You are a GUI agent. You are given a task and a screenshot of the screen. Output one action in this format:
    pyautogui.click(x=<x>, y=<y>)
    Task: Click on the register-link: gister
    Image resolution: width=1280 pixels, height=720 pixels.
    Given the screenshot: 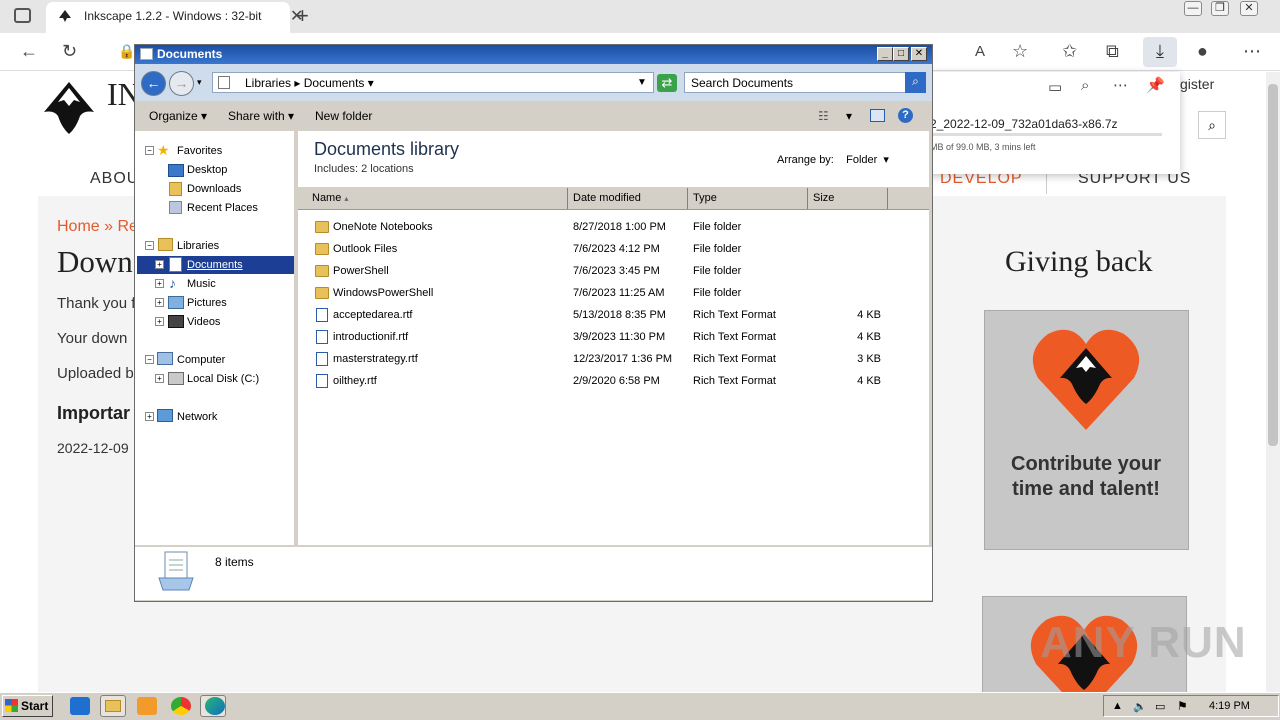 What is the action you would take?
    pyautogui.click(x=1197, y=84)
    